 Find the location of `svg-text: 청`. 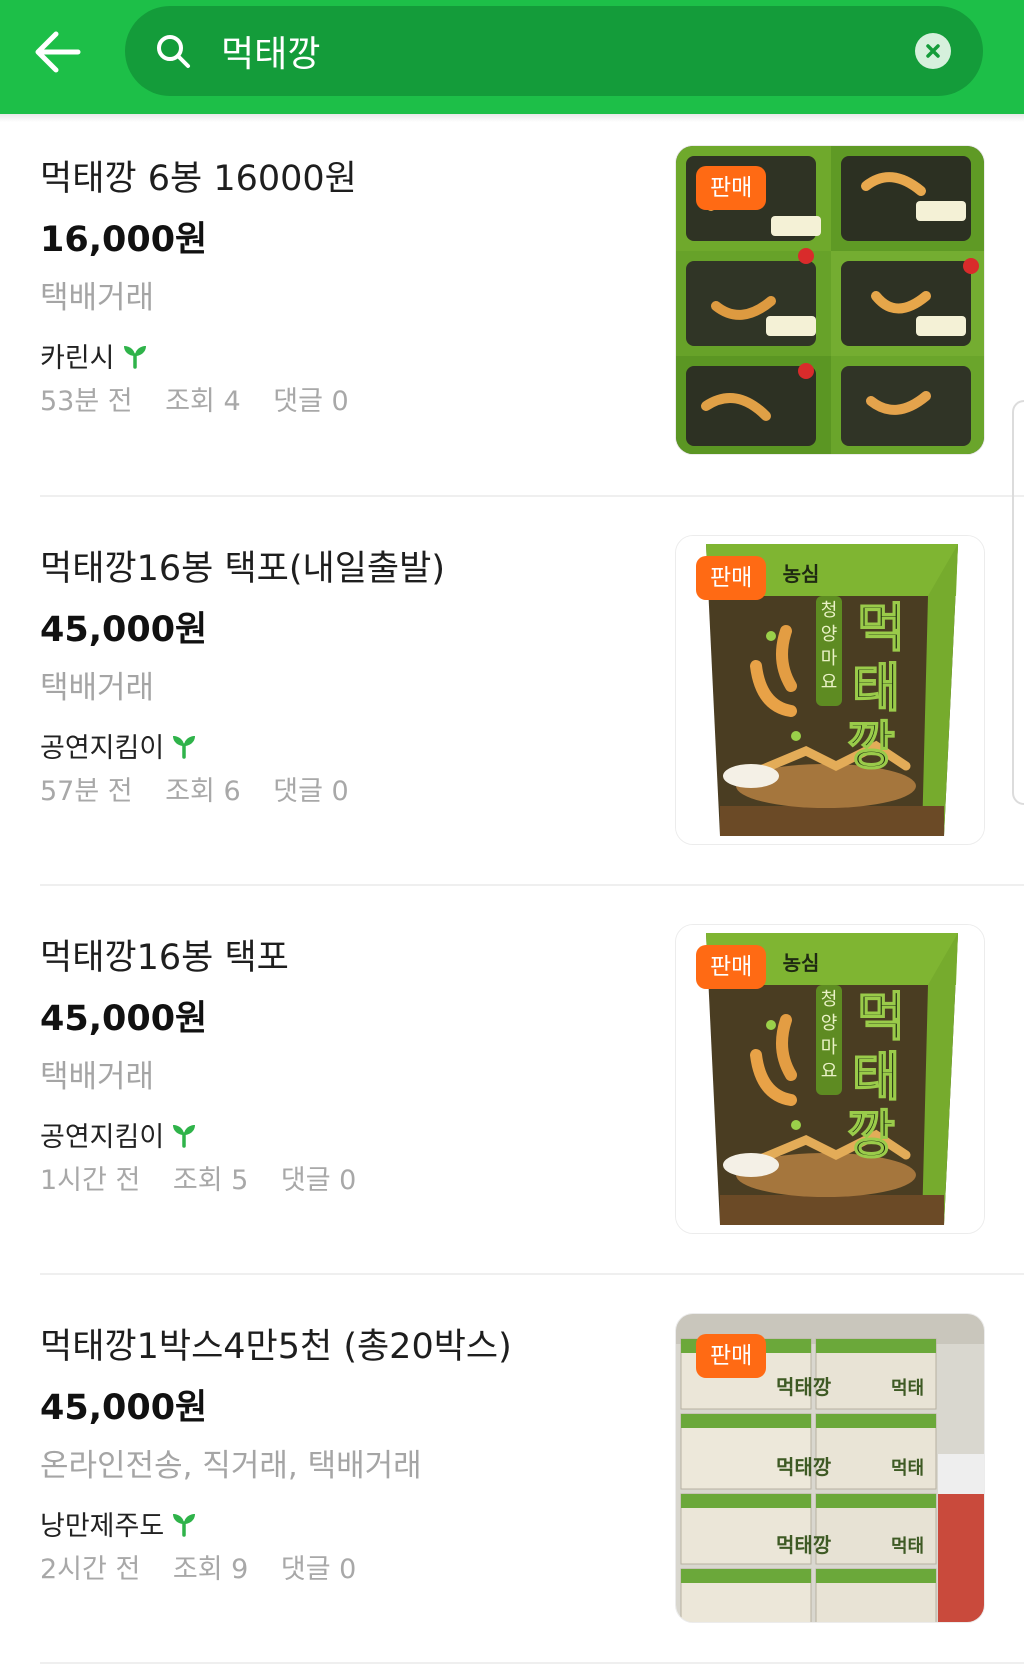

svg-text: 청 is located at coordinates (829, 999).